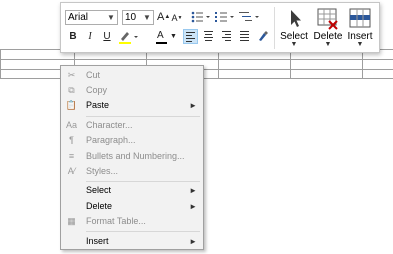  Describe the element at coordinates (132, 105) in the screenshot. I see `menu-item-paste: 📋 Paste ►` at that location.